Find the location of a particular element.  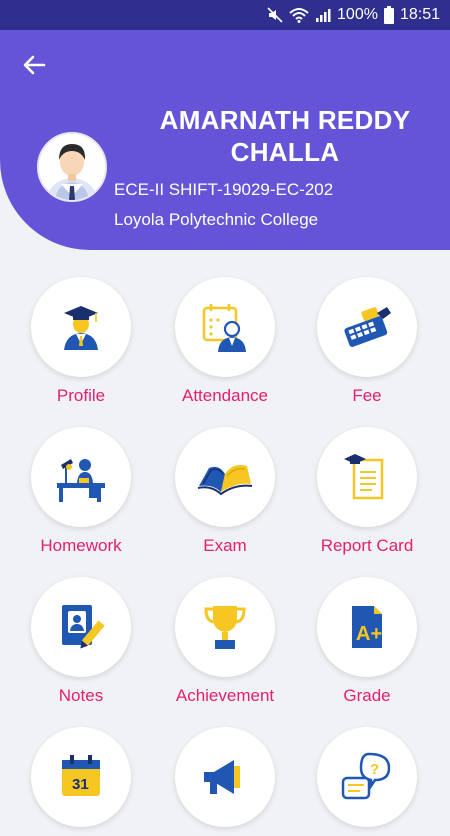

menu-item-queries: ? is located at coordinates (367, 781).